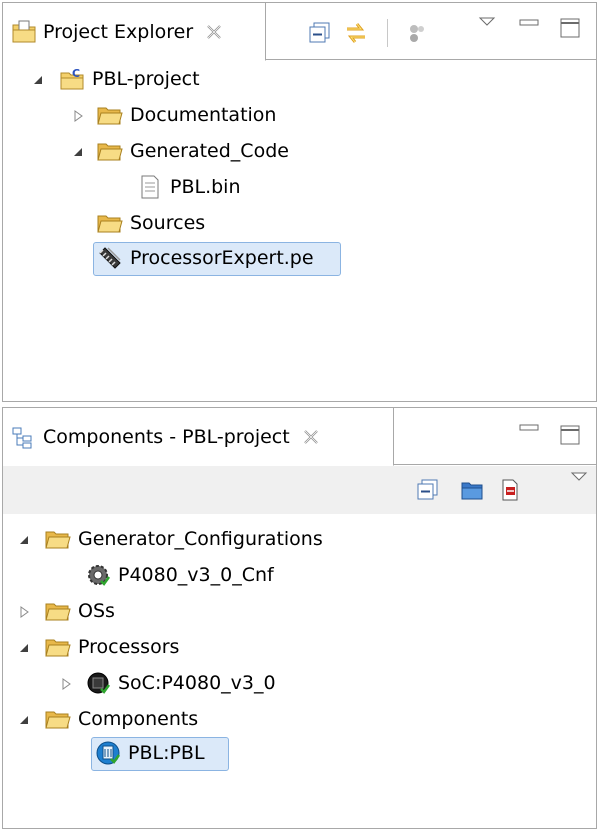  Describe the element at coordinates (151, 223) in the screenshot. I see `tree-item-sources: Sources` at that location.